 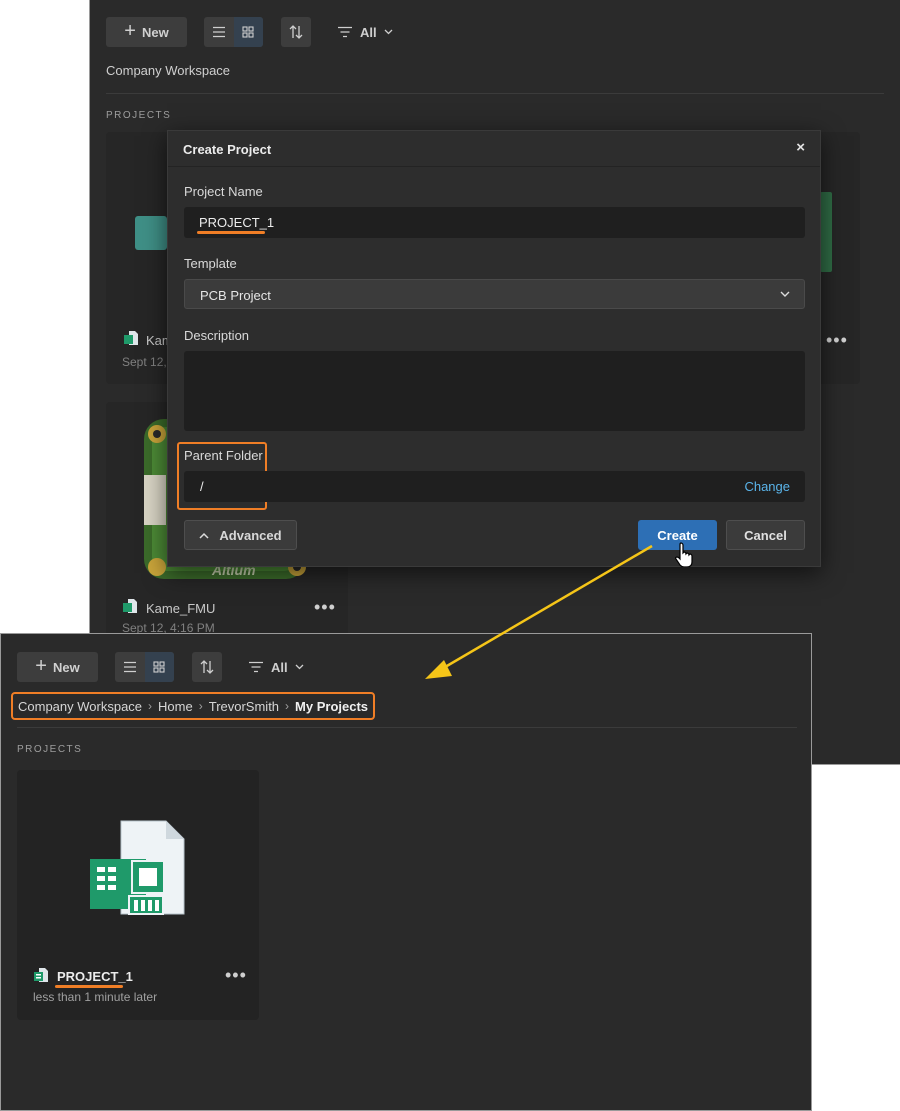 I want to click on change-folder-link: Change, so click(x=767, y=486).